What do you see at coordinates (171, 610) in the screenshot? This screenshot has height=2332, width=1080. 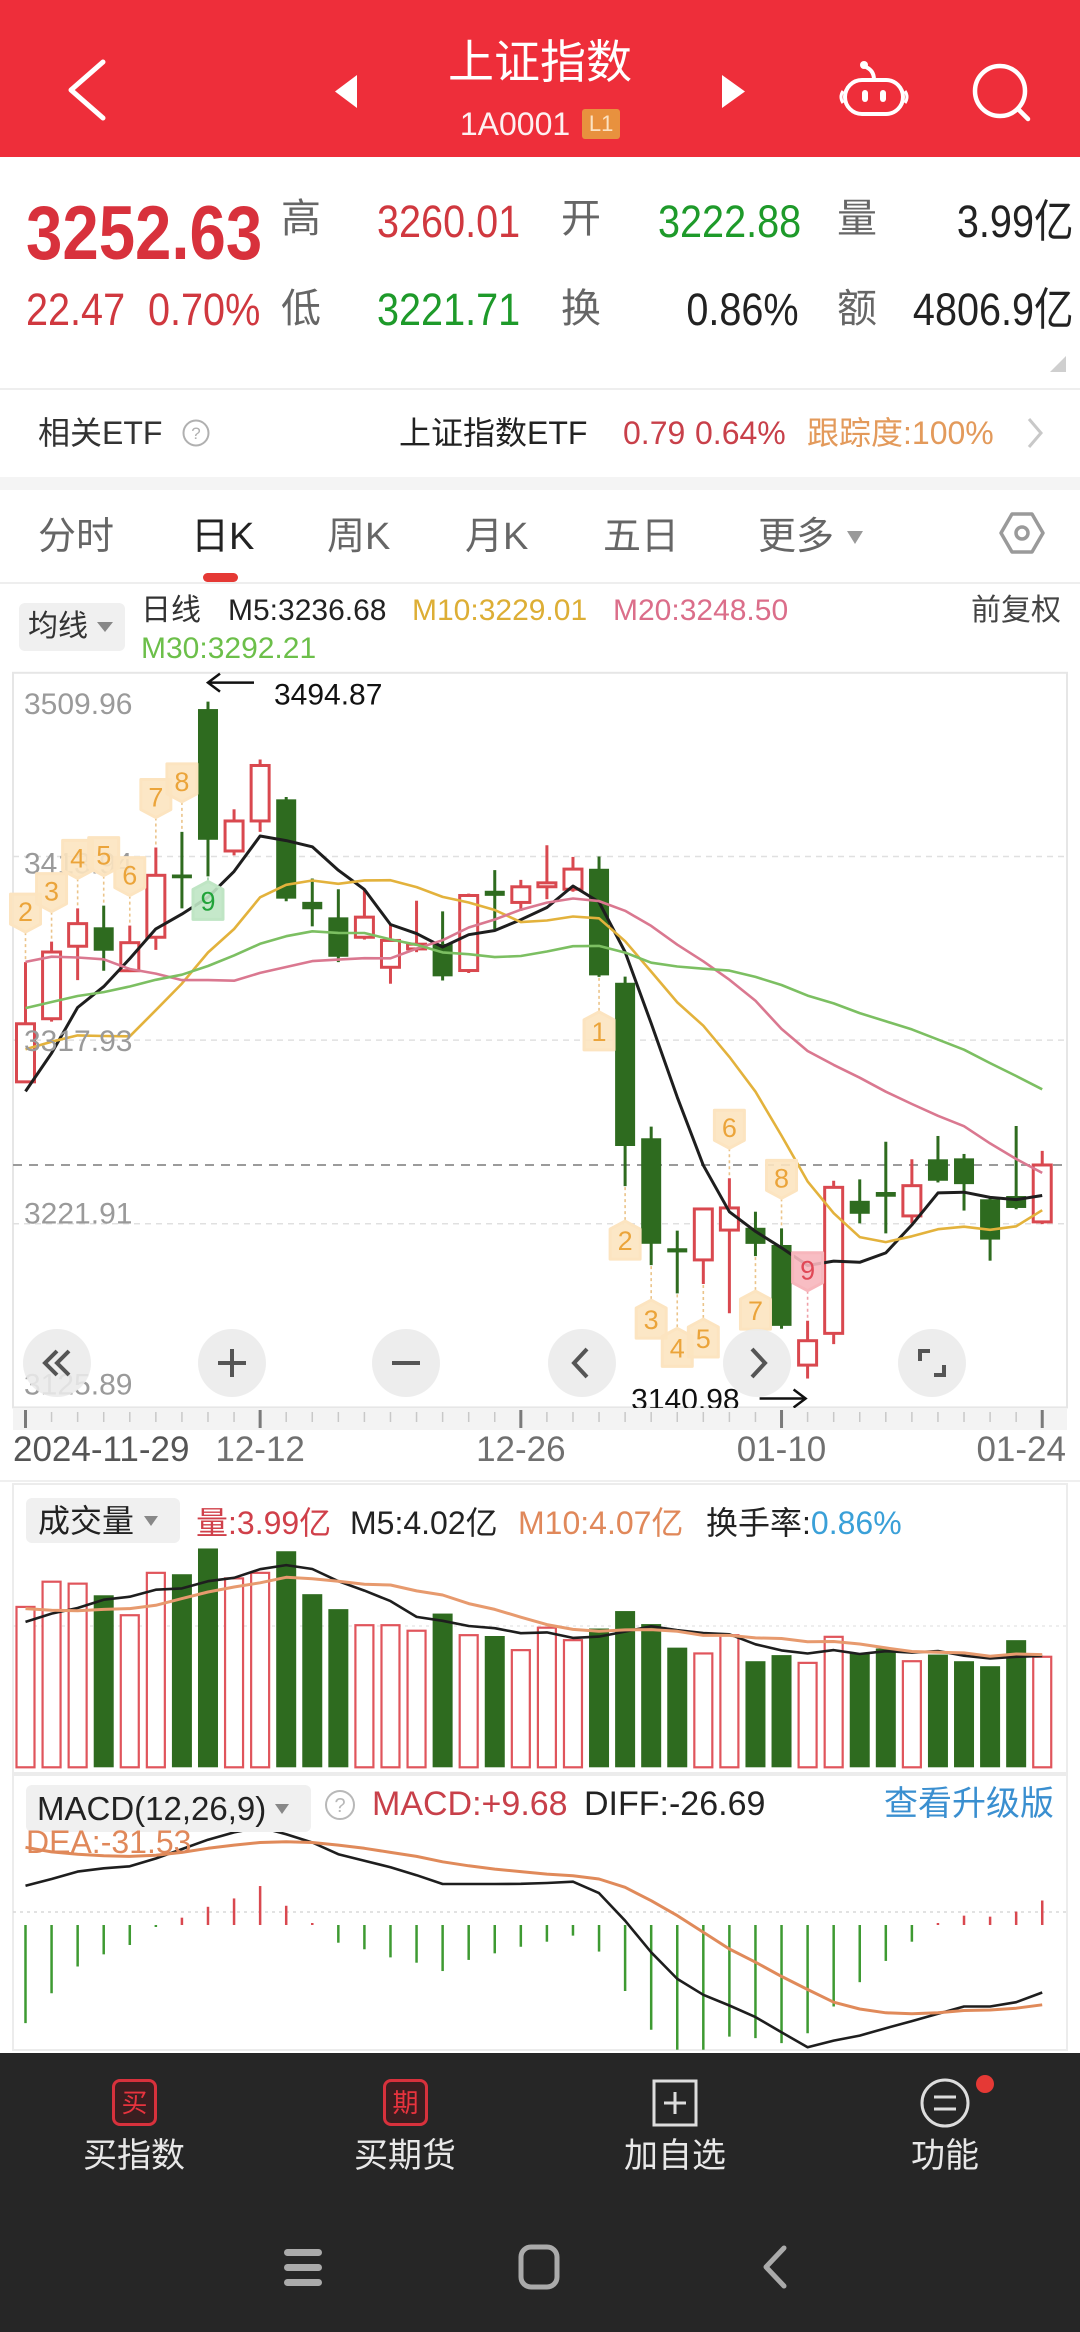 I see `period-label: 日线` at bounding box center [171, 610].